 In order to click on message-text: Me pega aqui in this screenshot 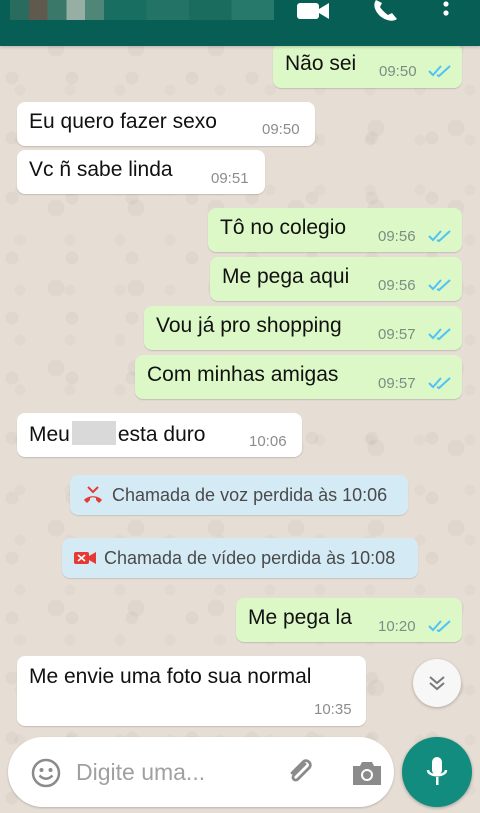, I will do `click(286, 276)`.